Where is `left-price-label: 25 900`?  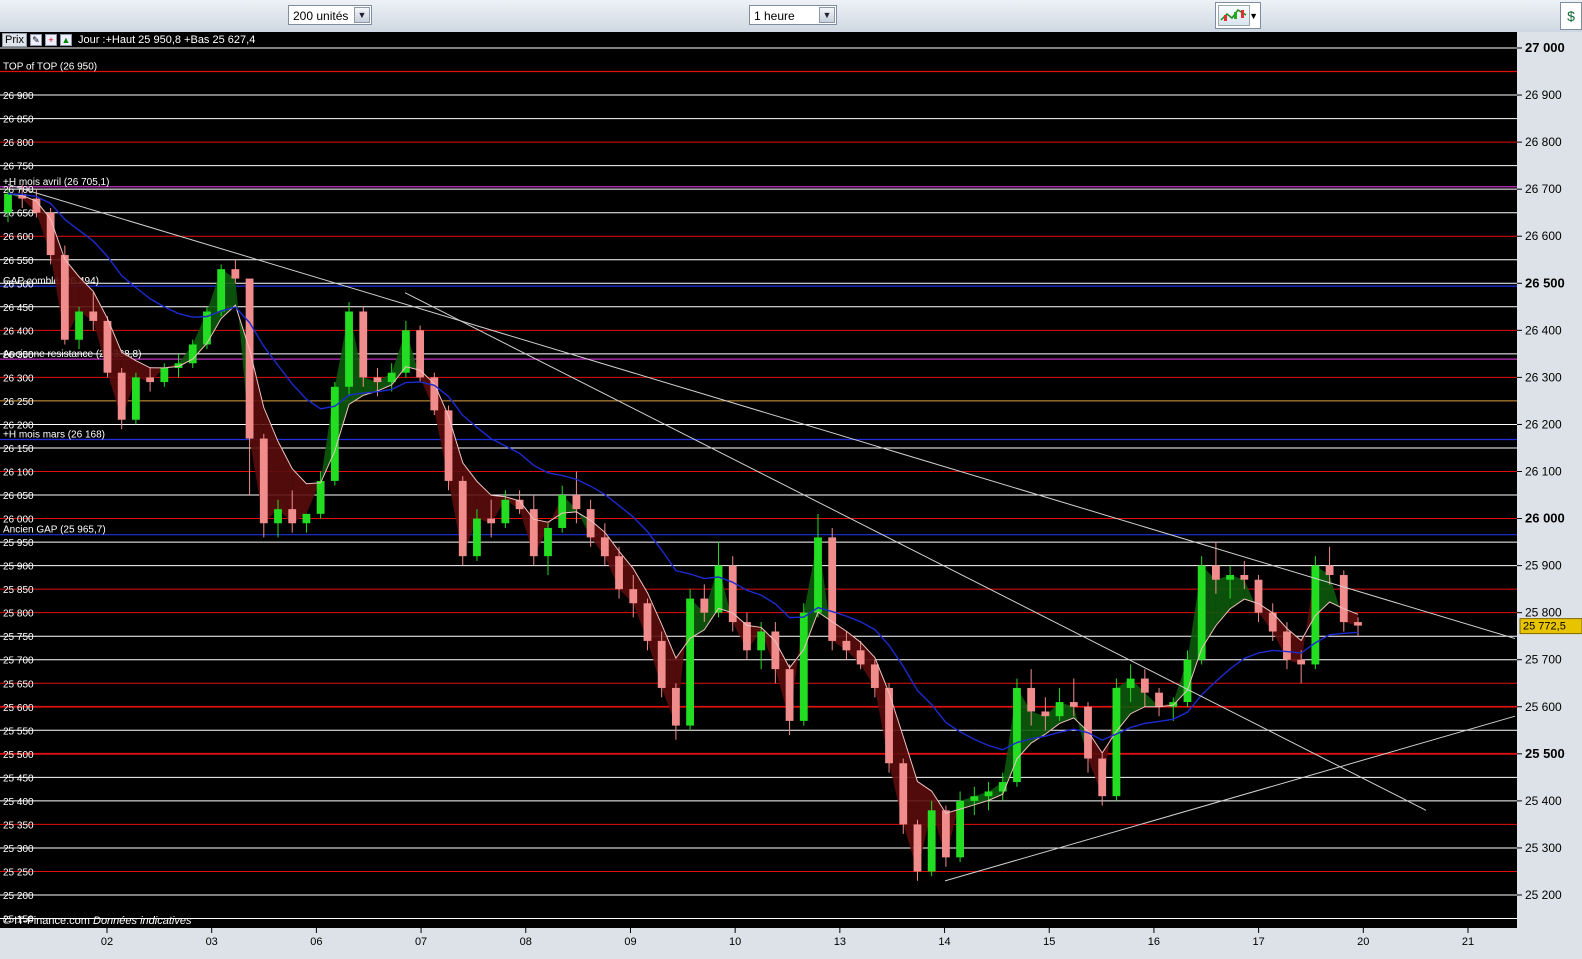
left-price-label: 25 900 is located at coordinates (18, 567).